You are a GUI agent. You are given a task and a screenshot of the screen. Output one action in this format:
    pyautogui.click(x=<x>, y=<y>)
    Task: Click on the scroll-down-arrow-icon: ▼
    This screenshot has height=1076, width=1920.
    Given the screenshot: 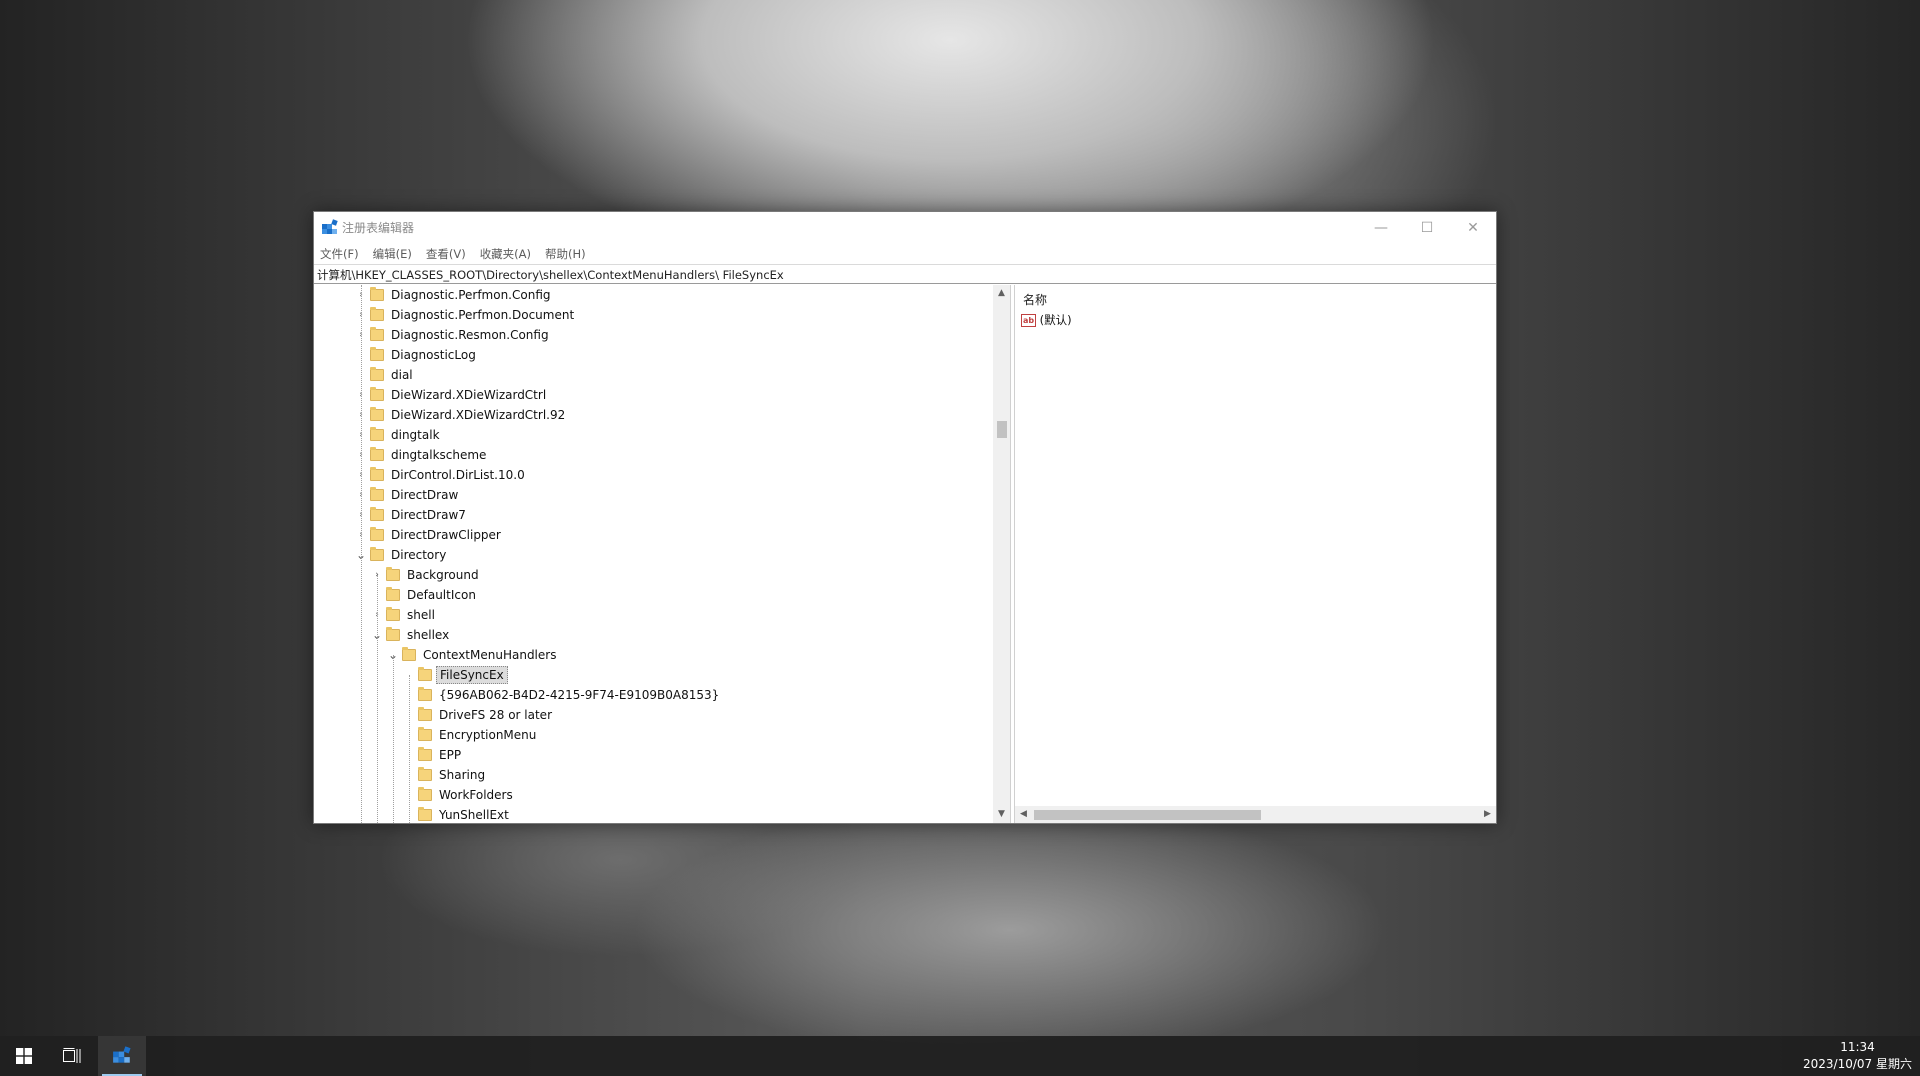 What is the action you would take?
    pyautogui.click(x=1001, y=814)
    